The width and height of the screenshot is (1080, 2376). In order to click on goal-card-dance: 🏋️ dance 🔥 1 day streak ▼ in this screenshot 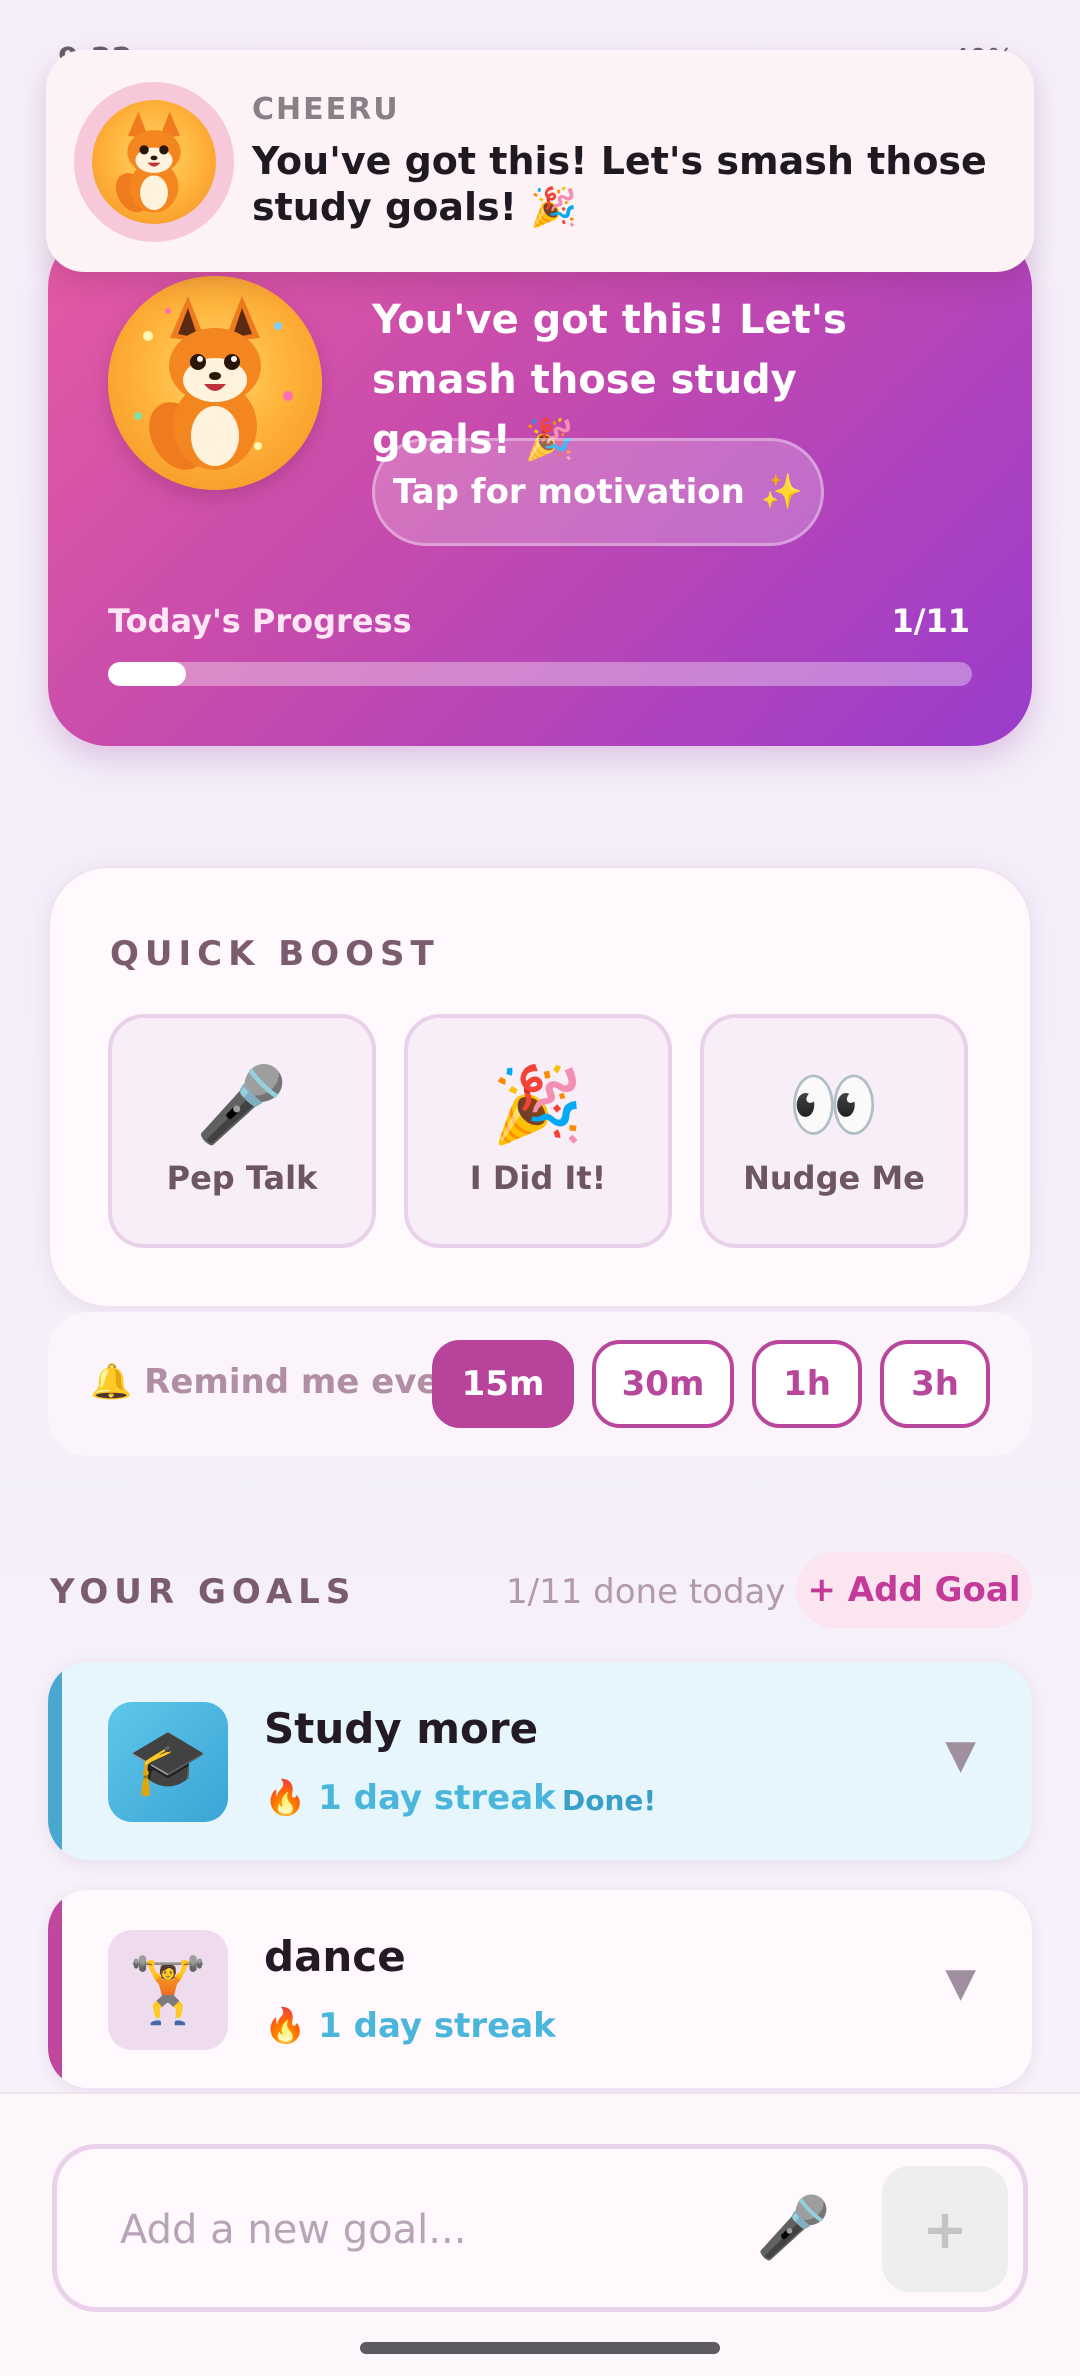, I will do `click(540, 1989)`.